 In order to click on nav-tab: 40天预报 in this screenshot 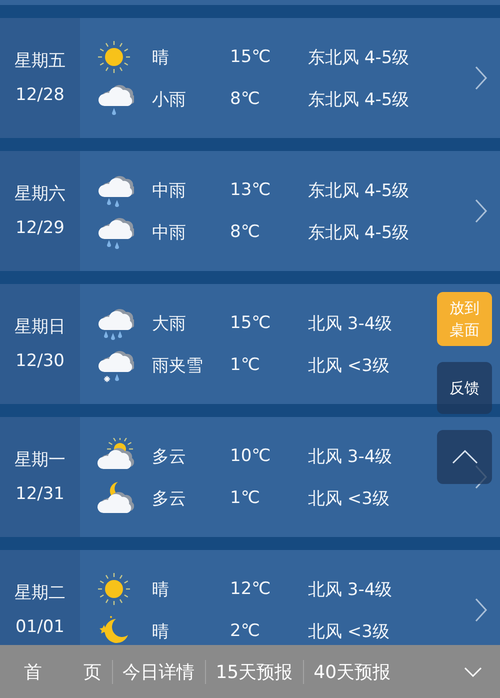, I will do `click(352, 672)`.